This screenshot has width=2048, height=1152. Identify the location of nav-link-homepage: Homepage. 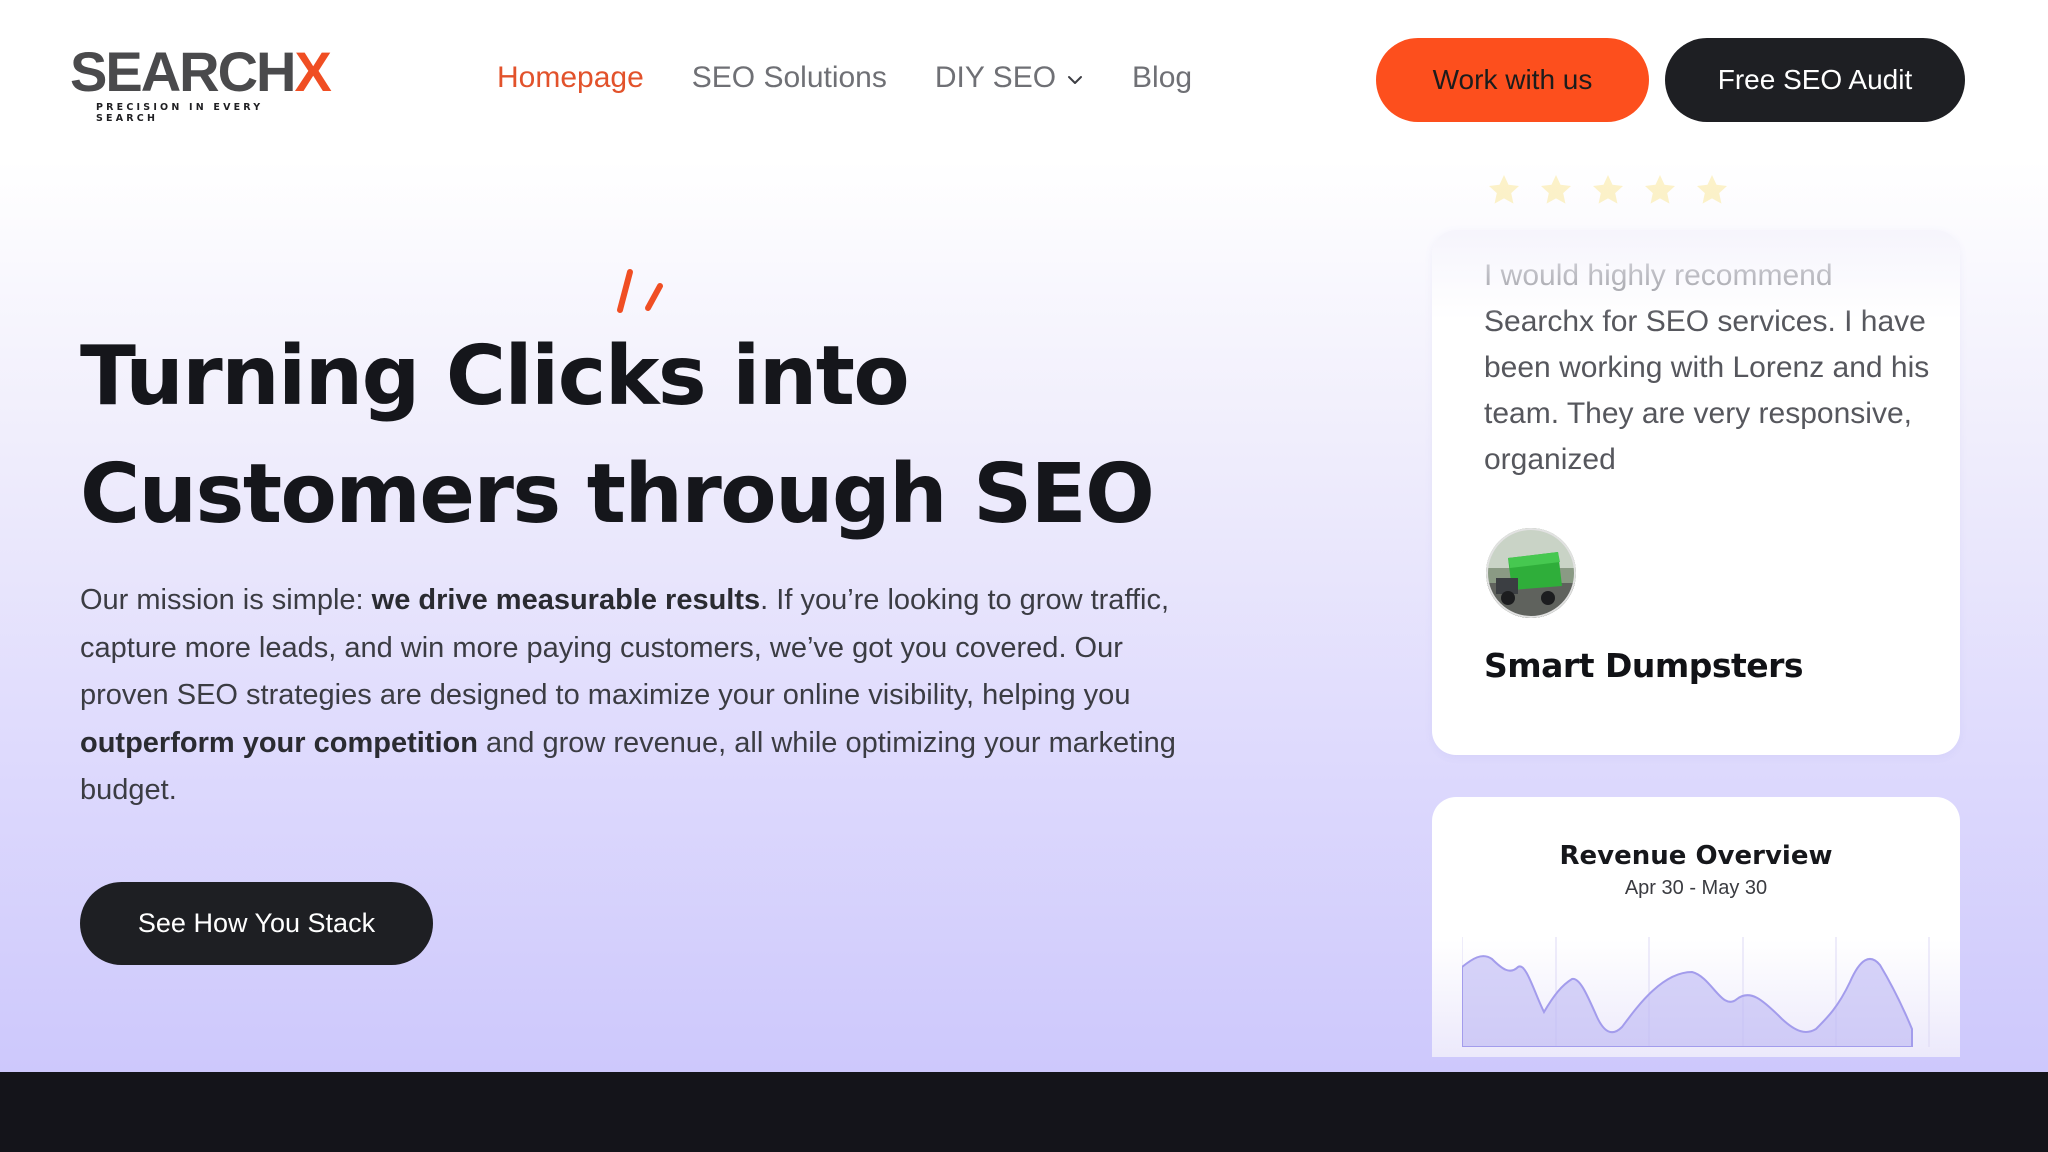
(570, 78).